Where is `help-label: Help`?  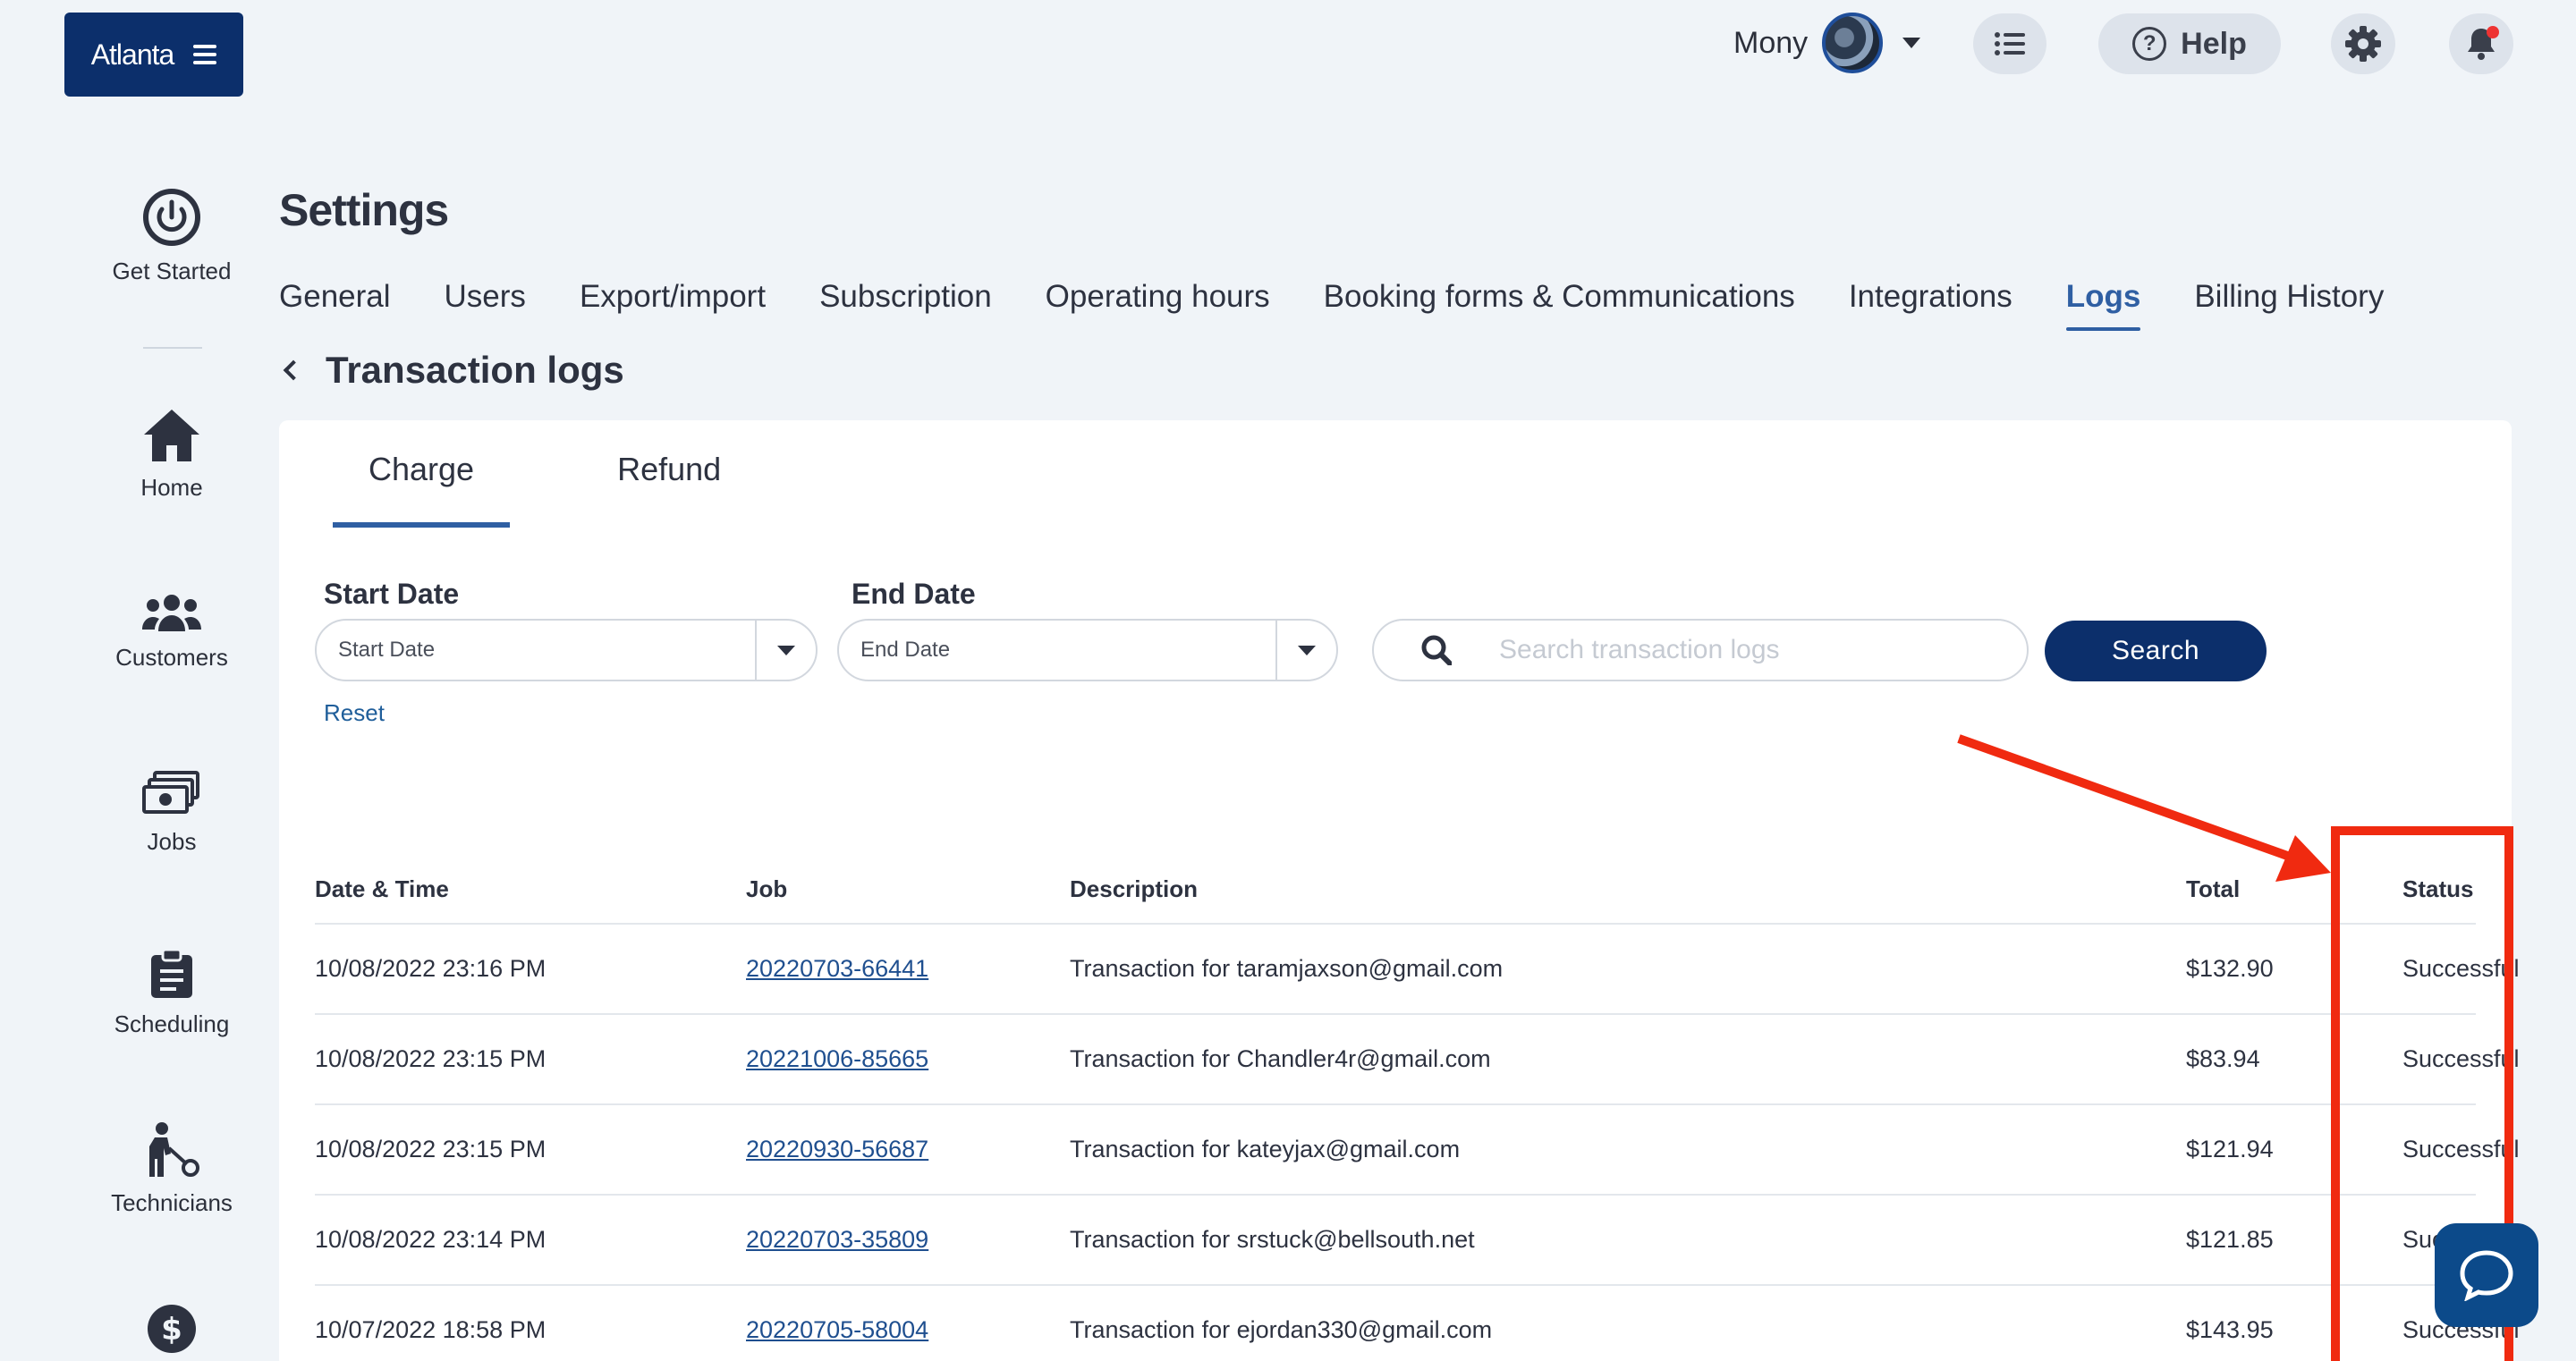
help-label: Help is located at coordinates (2214, 43).